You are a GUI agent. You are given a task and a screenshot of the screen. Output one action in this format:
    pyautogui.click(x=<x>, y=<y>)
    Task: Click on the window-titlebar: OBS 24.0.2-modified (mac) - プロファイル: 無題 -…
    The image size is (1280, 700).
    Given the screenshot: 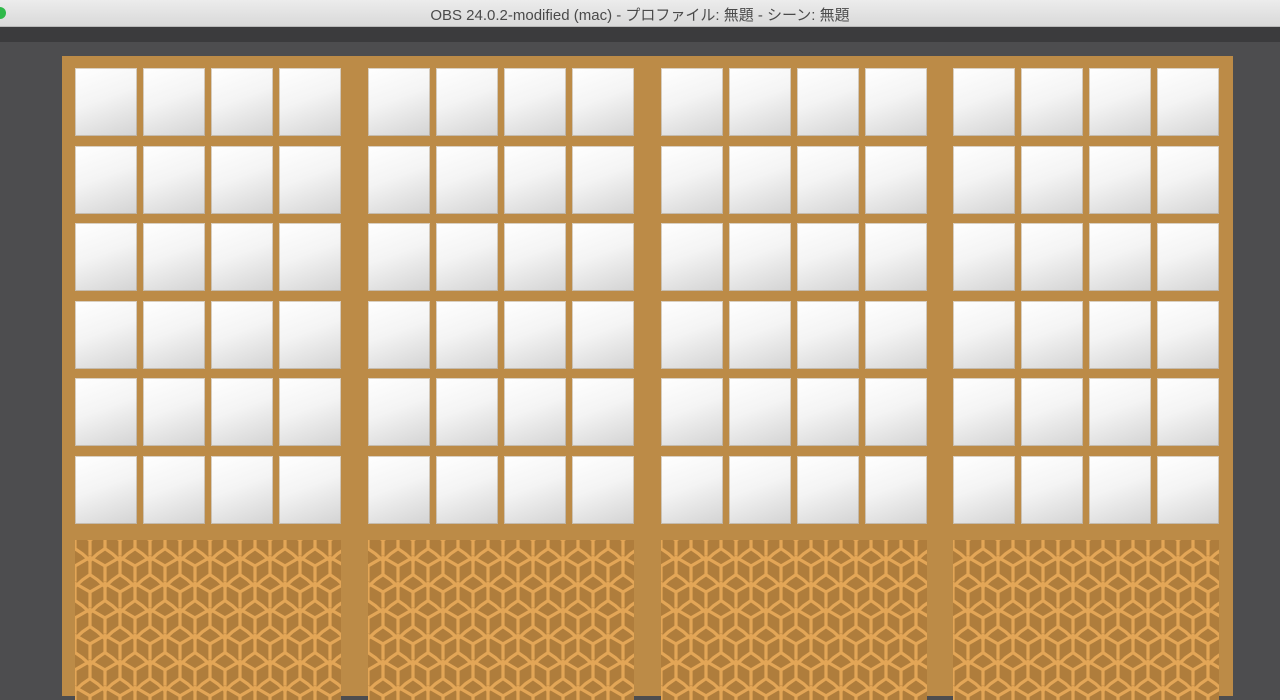 What is the action you would take?
    pyautogui.click(x=640, y=13)
    